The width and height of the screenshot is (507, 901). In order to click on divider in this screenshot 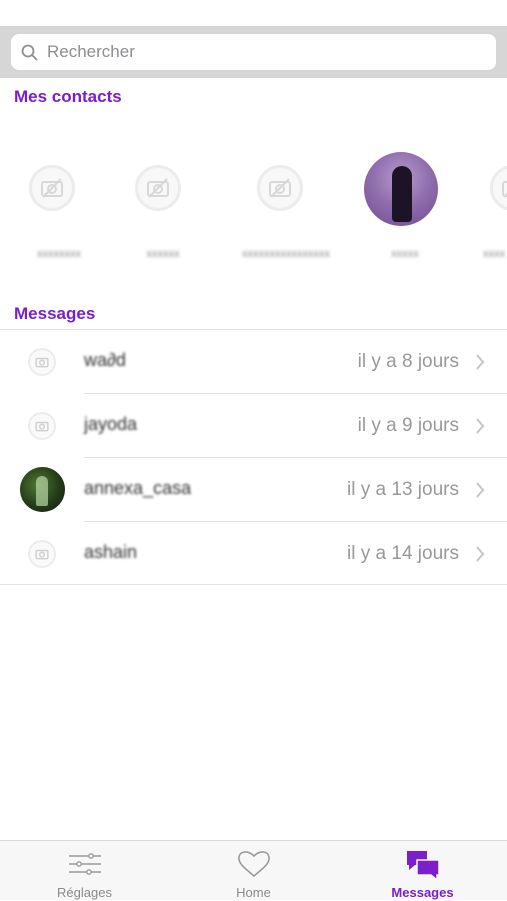, I will do `click(253, 584)`.